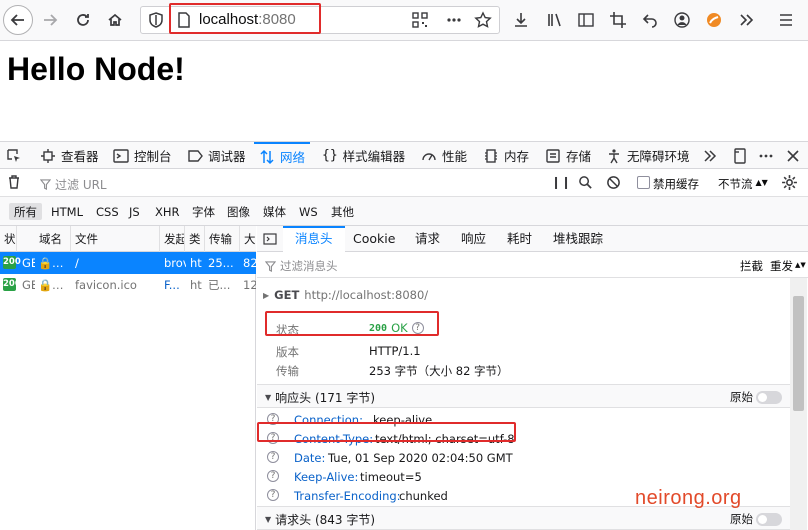 The width and height of the screenshot is (808, 530). I want to click on type-filter-fonts: 字体, so click(203, 211).